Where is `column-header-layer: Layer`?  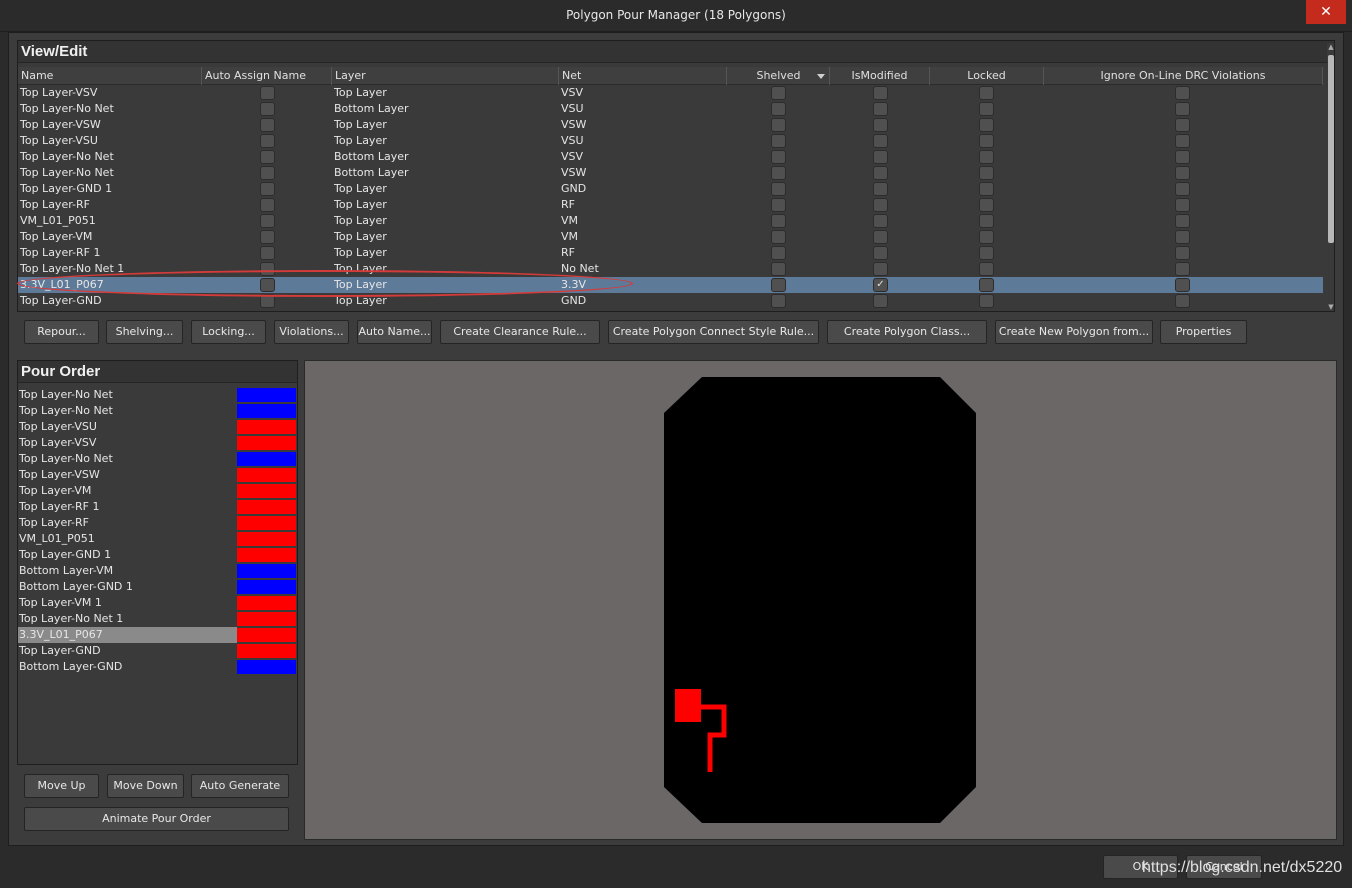 column-header-layer: Layer is located at coordinates (445, 76).